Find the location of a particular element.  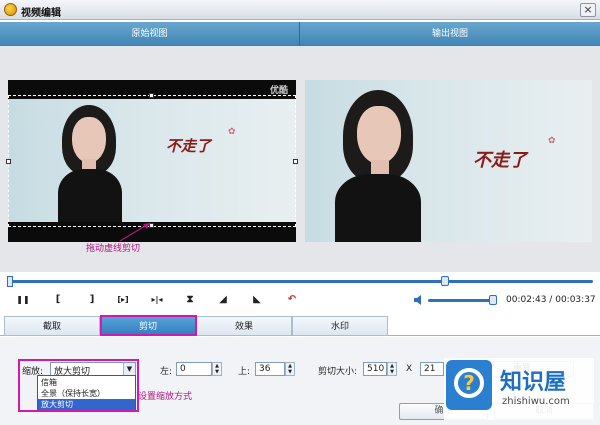

logo-icon: ? is located at coordinates (469, 385).